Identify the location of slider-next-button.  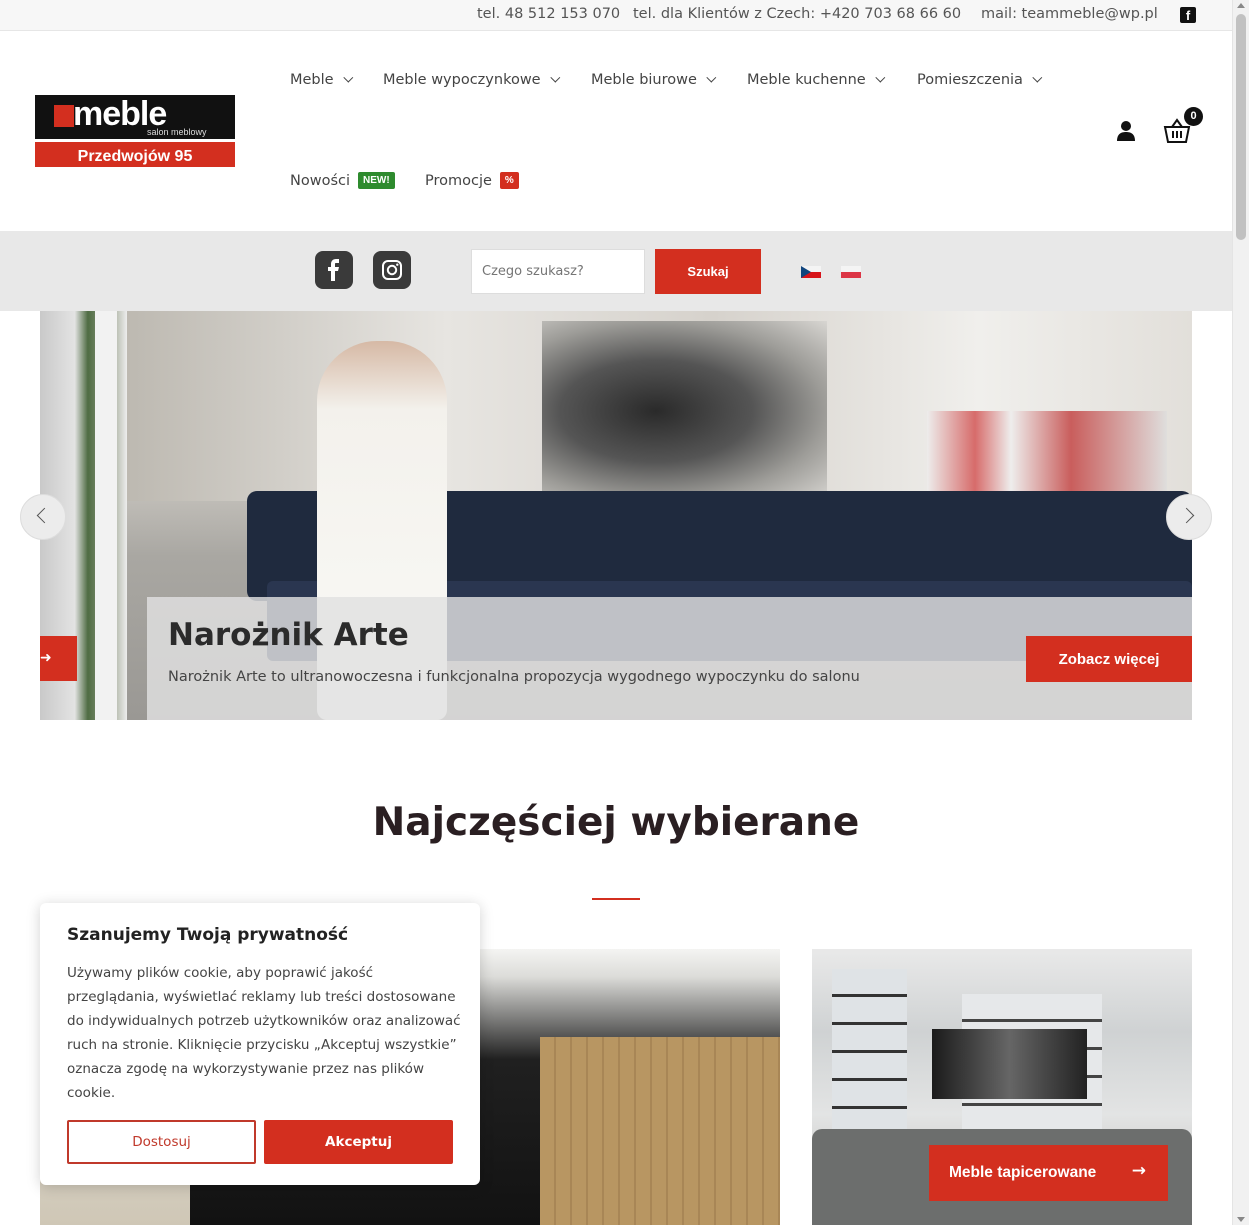
(1189, 517).